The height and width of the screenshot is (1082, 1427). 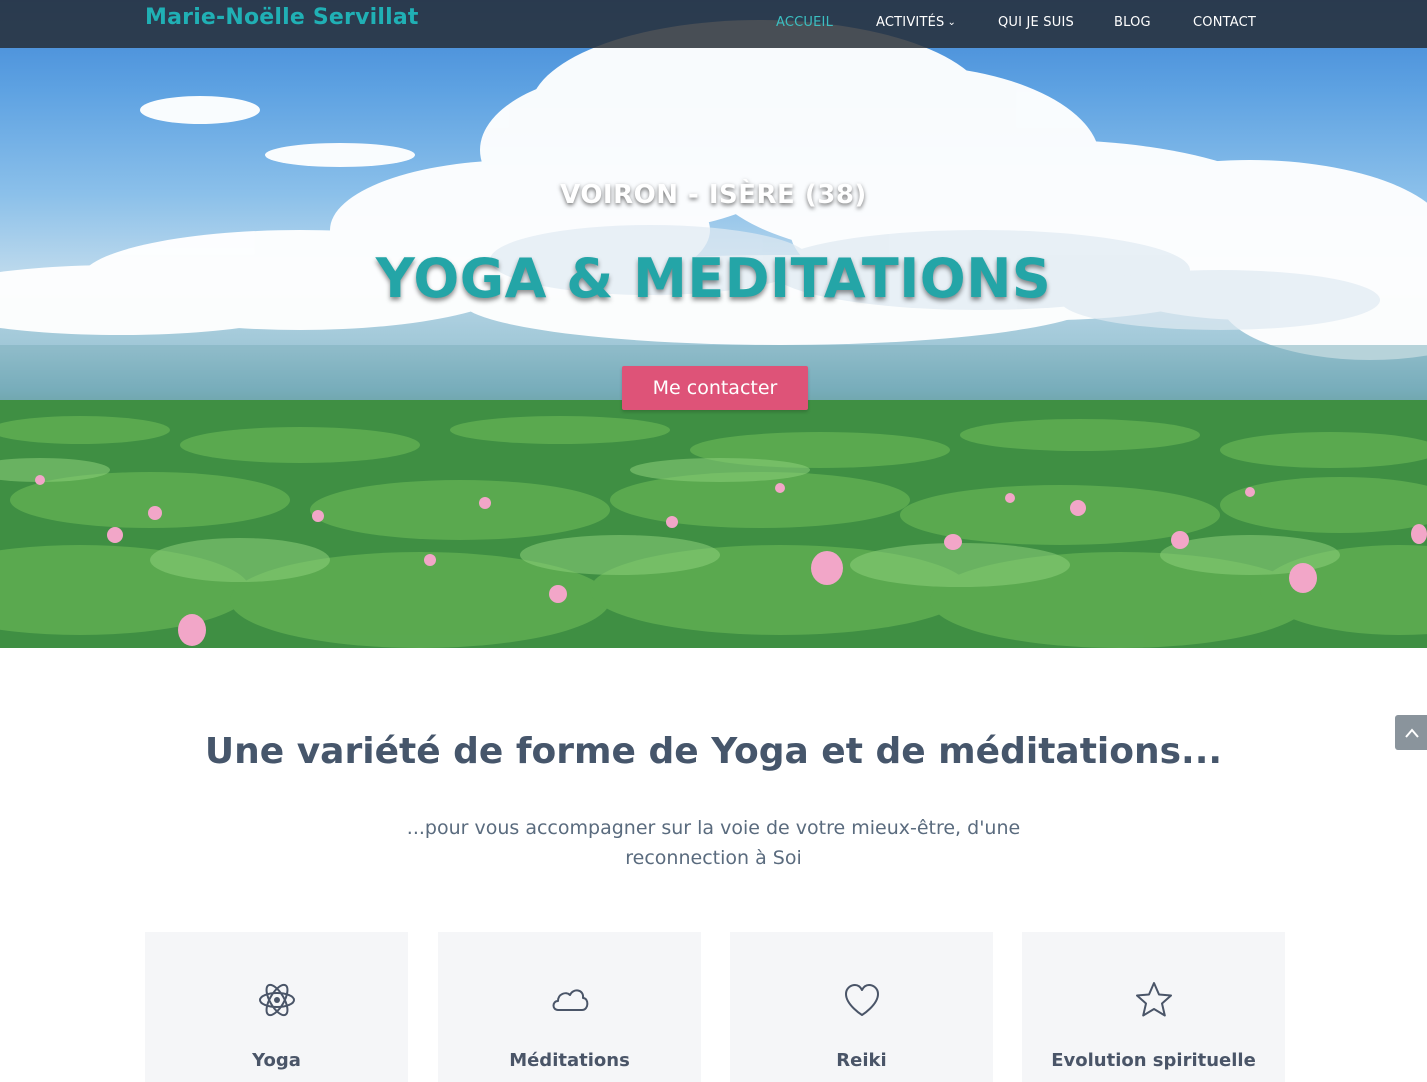 What do you see at coordinates (861, 1000) in the screenshot?
I see `heart-icon` at bounding box center [861, 1000].